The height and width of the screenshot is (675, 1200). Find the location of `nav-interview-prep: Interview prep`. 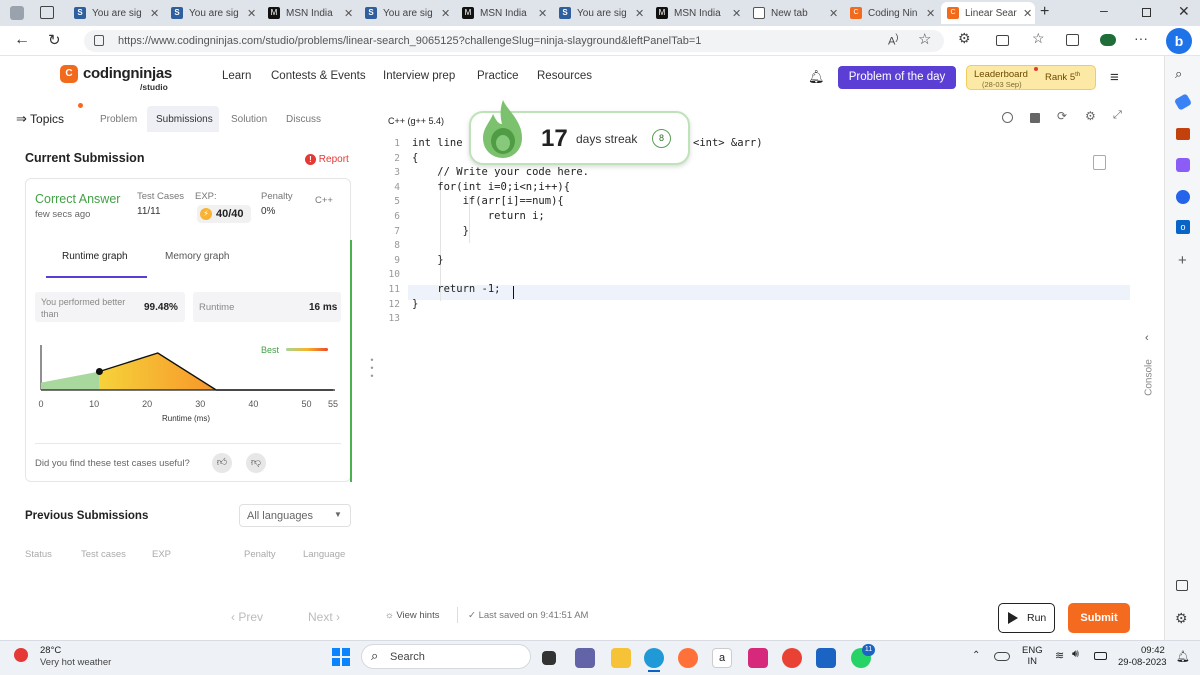

nav-interview-prep: Interview prep is located at coordinates (419, 76).